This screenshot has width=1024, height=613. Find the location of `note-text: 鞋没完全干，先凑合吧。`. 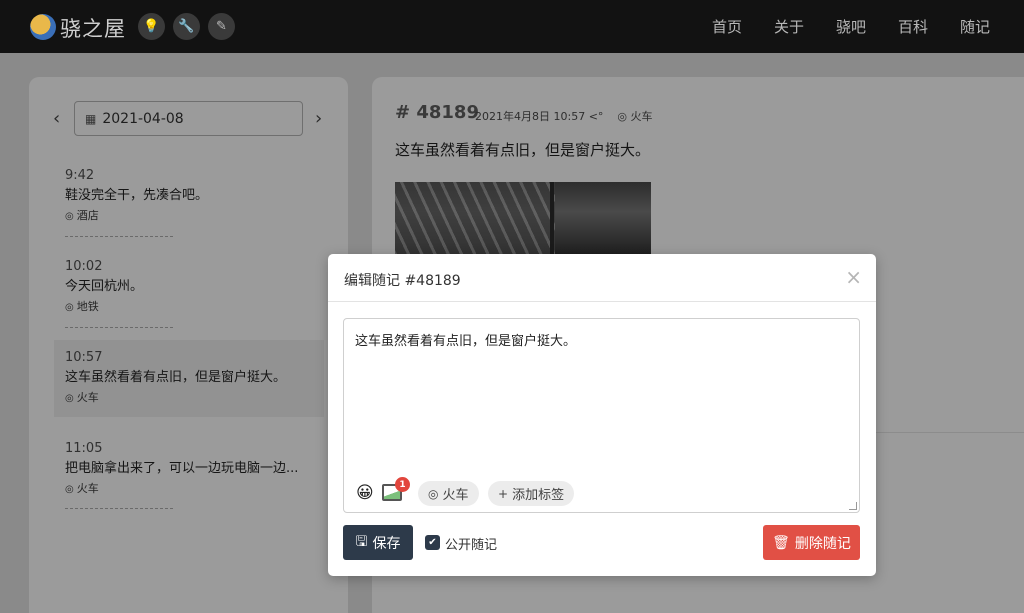

note-text: 鞋没完全干，先凑合吧。 is located at coordinates (137, 195).